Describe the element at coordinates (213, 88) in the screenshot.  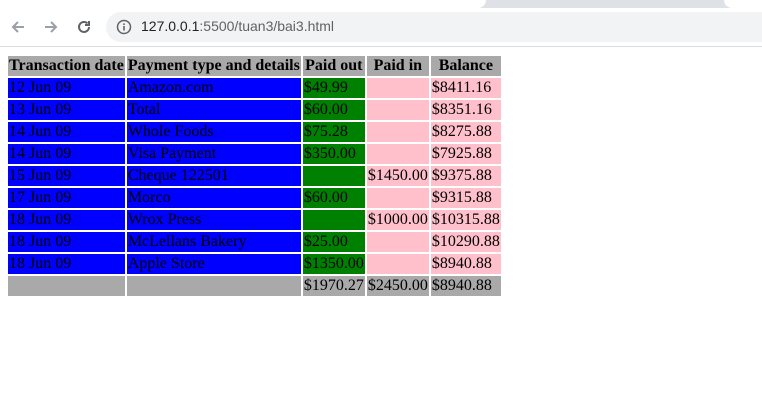
I see `cell-details: Amazon.com` at that location.